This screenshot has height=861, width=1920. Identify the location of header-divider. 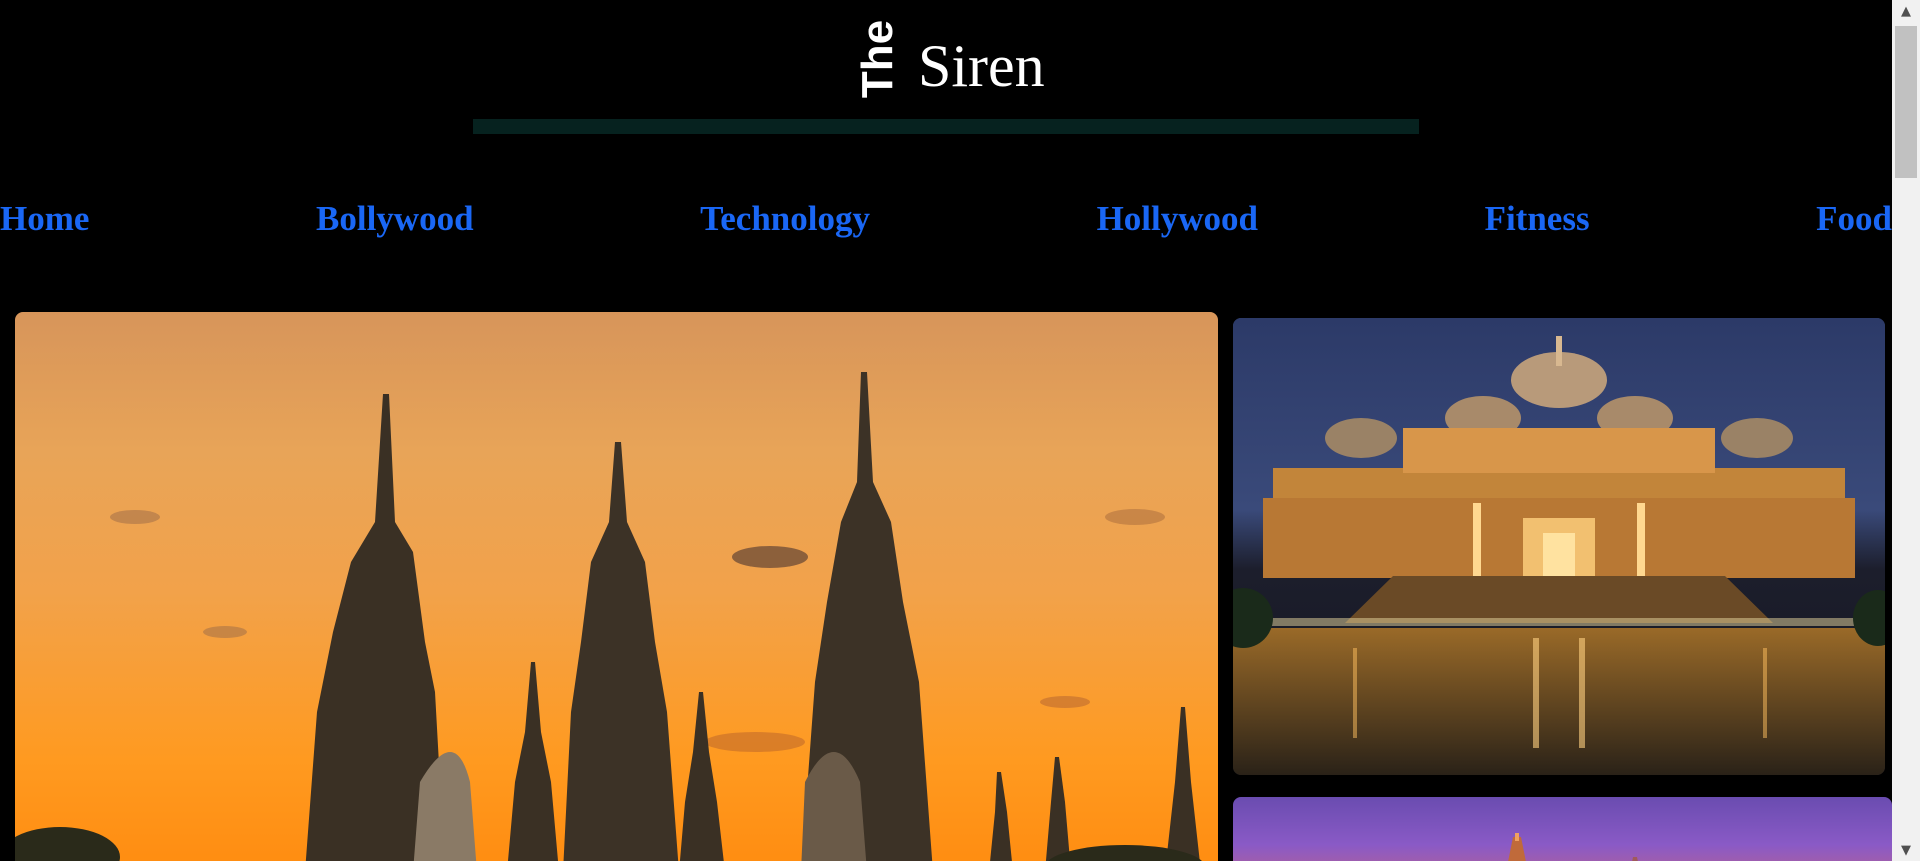
(946, 126).